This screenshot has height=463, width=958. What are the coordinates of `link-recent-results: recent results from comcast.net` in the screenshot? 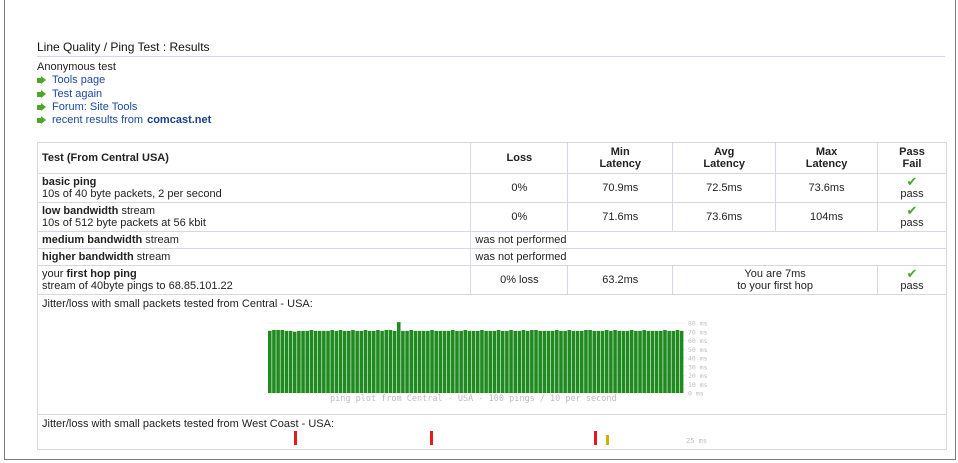 It's located at (124, 120).